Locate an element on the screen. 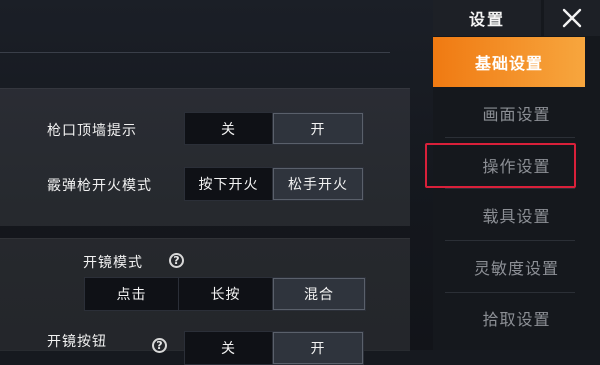 Image resolution: width=600 pixels, height=365 pixels. scope-mode-hold-option: 长按 is located at coordinates (226, 294).